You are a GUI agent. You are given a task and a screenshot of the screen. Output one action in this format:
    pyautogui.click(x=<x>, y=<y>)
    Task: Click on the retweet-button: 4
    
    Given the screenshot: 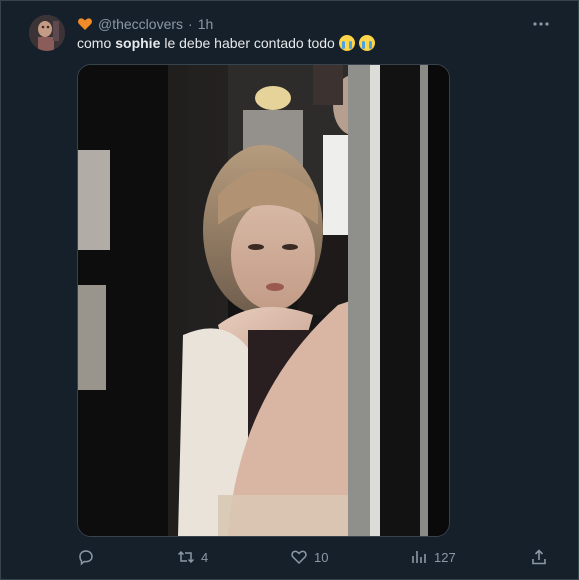 What is the action you would take?
    pyautogui.click(x=192, y=557)
    